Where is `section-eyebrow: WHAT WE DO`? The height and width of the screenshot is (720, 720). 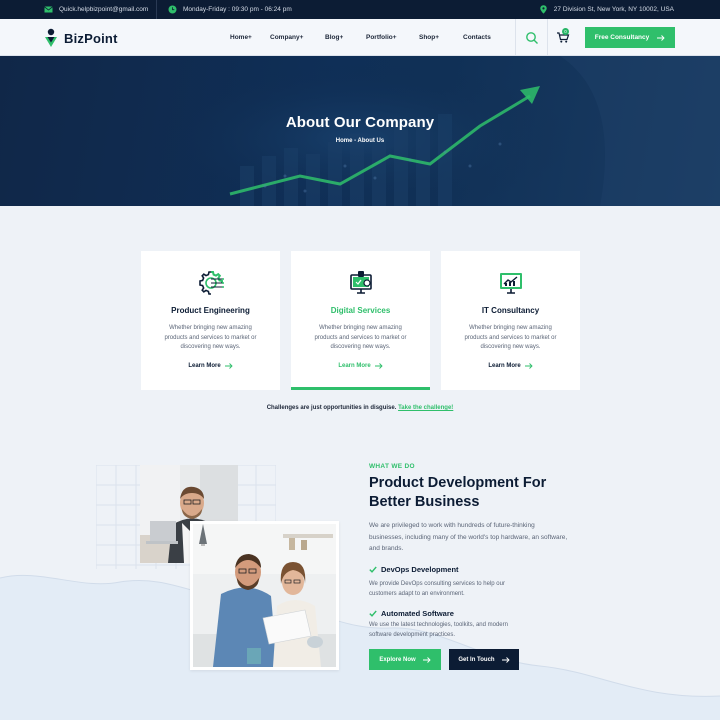
section-eyebrow: WHAT WE DO is located at coordinates (392, 466).